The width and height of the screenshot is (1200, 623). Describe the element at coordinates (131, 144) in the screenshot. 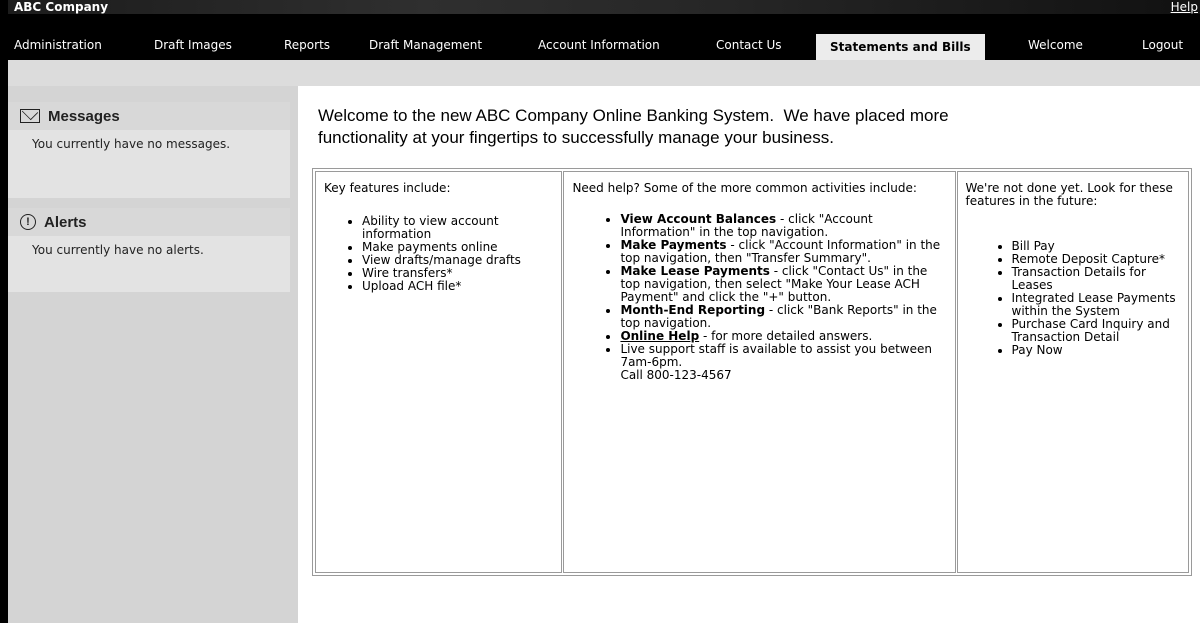

I see `messages-text: You currently have no messages.` at that location.